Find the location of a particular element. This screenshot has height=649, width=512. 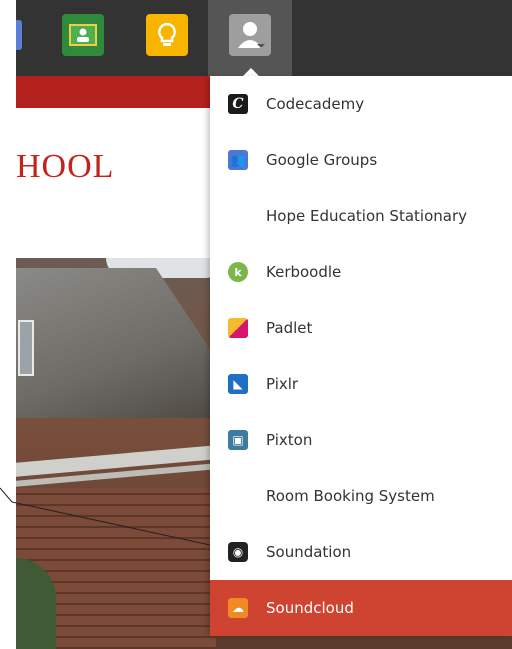

menu-item-label: Soundation is located at coordinates (309, 552).